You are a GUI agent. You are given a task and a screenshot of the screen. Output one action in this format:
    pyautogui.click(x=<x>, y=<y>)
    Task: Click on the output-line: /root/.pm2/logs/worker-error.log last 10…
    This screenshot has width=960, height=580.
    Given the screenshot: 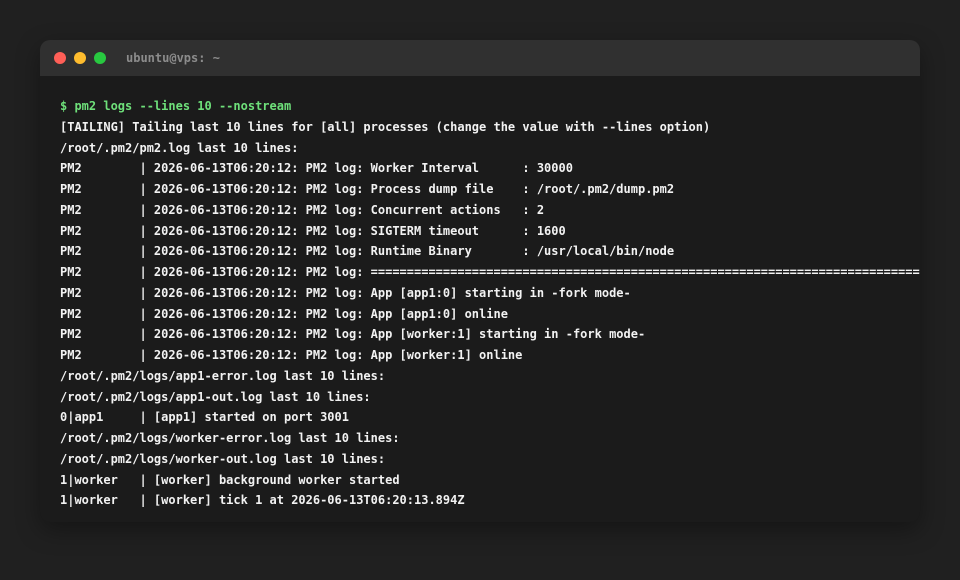 What is the action you would take?
    pyautogui.click(x=230, y=438)
    